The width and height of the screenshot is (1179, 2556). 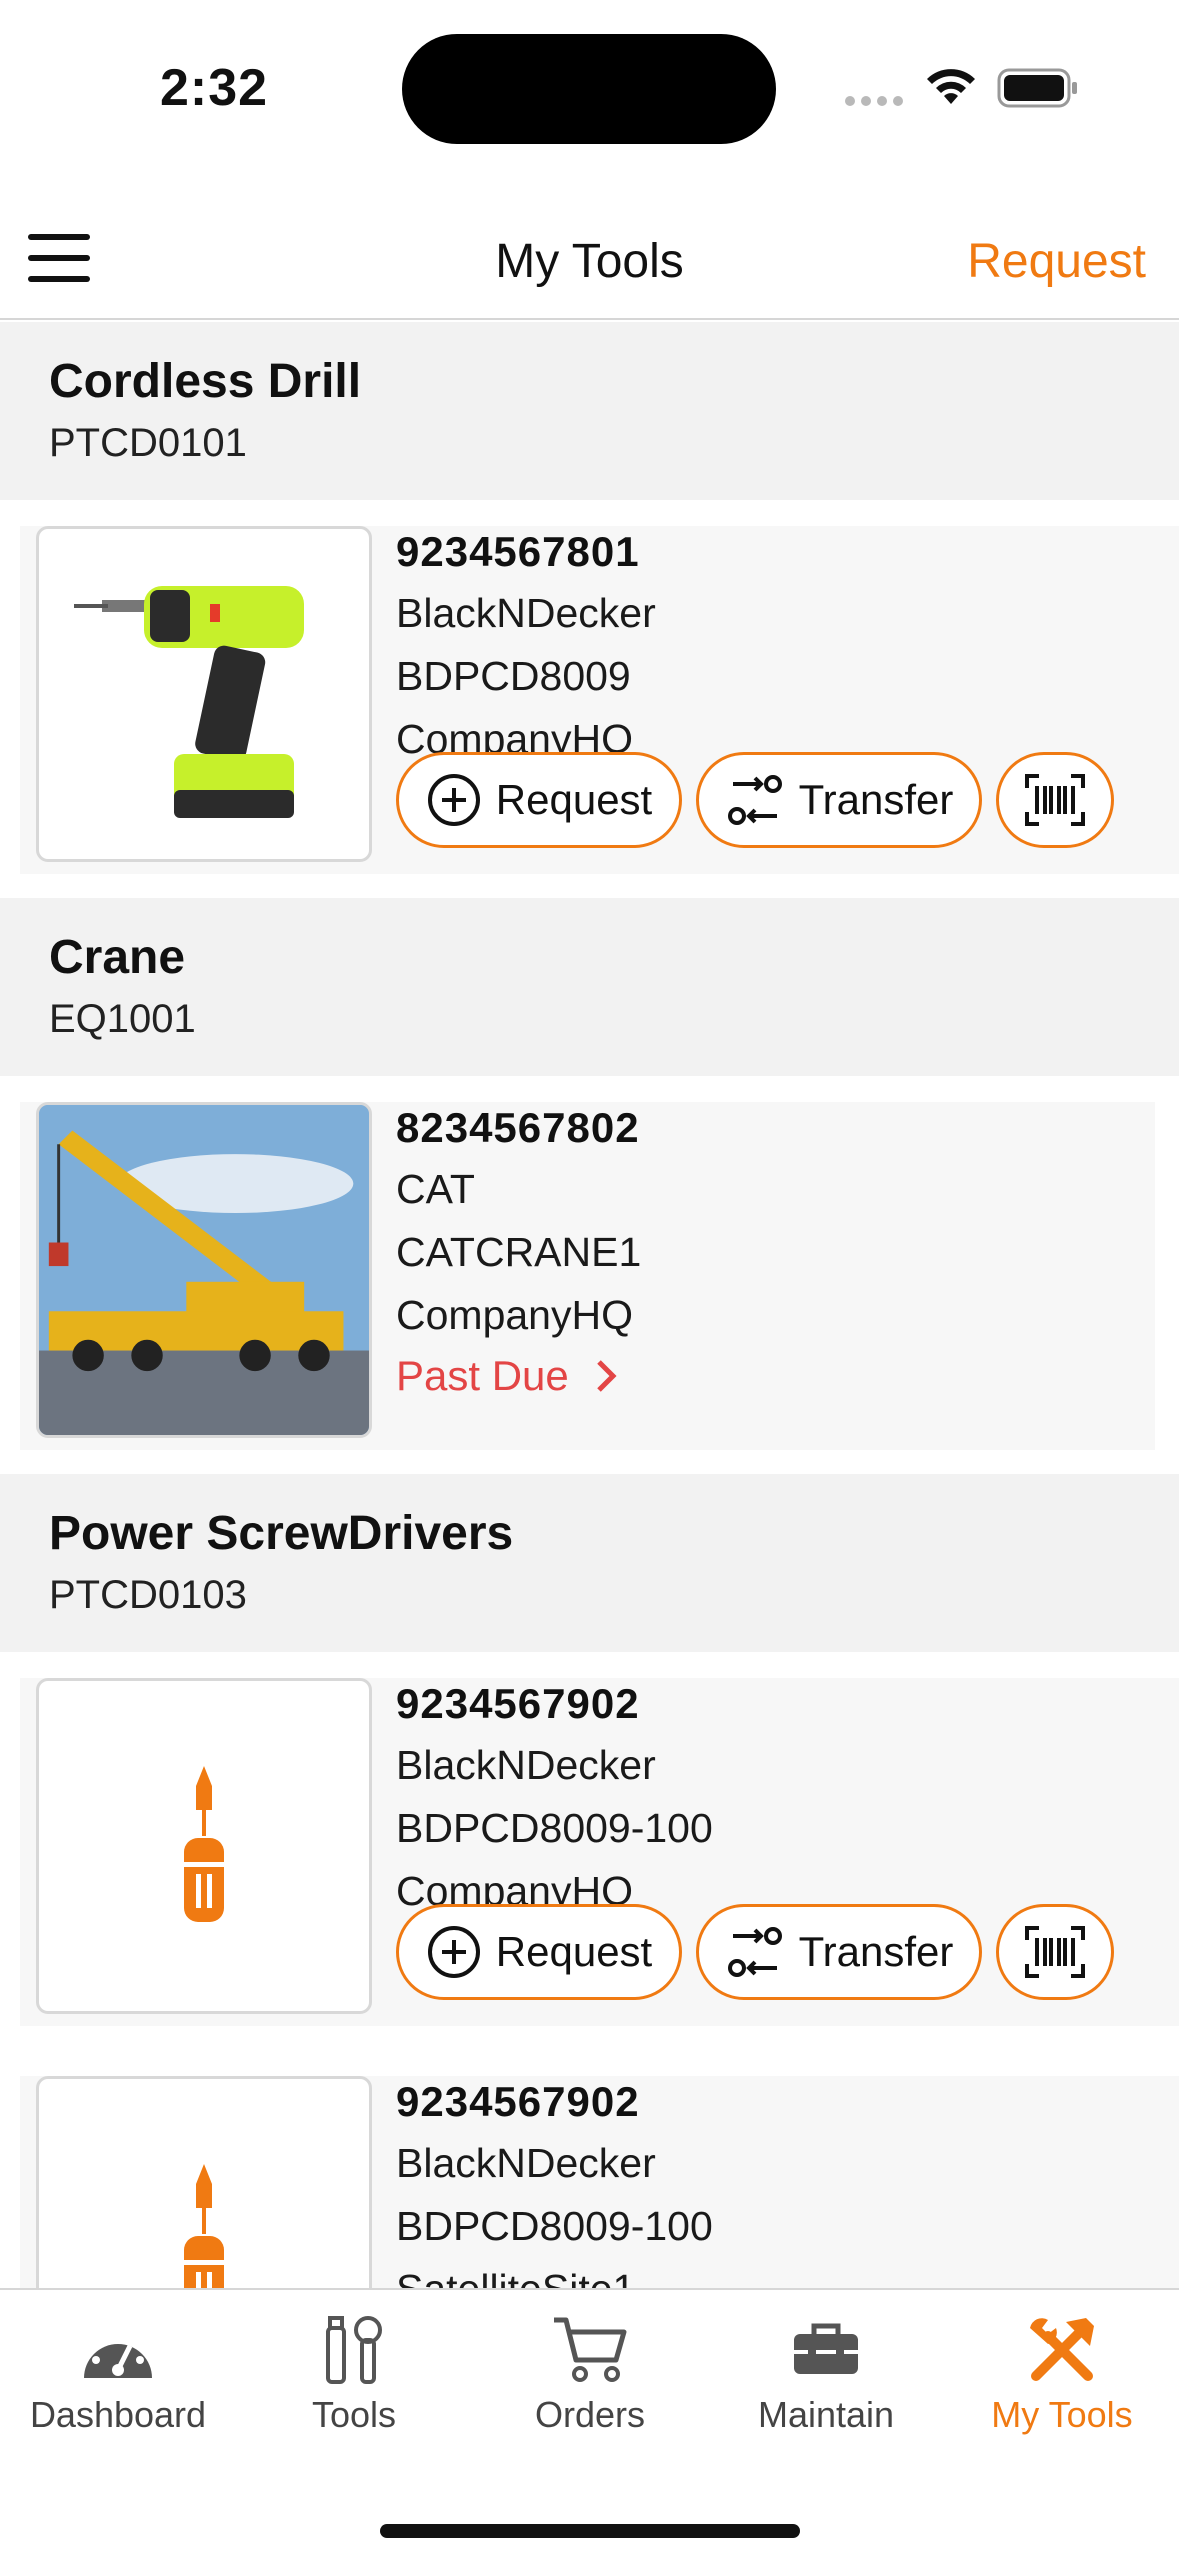 I want to click on model: BDPCD8009, so click(x=513, y=676).